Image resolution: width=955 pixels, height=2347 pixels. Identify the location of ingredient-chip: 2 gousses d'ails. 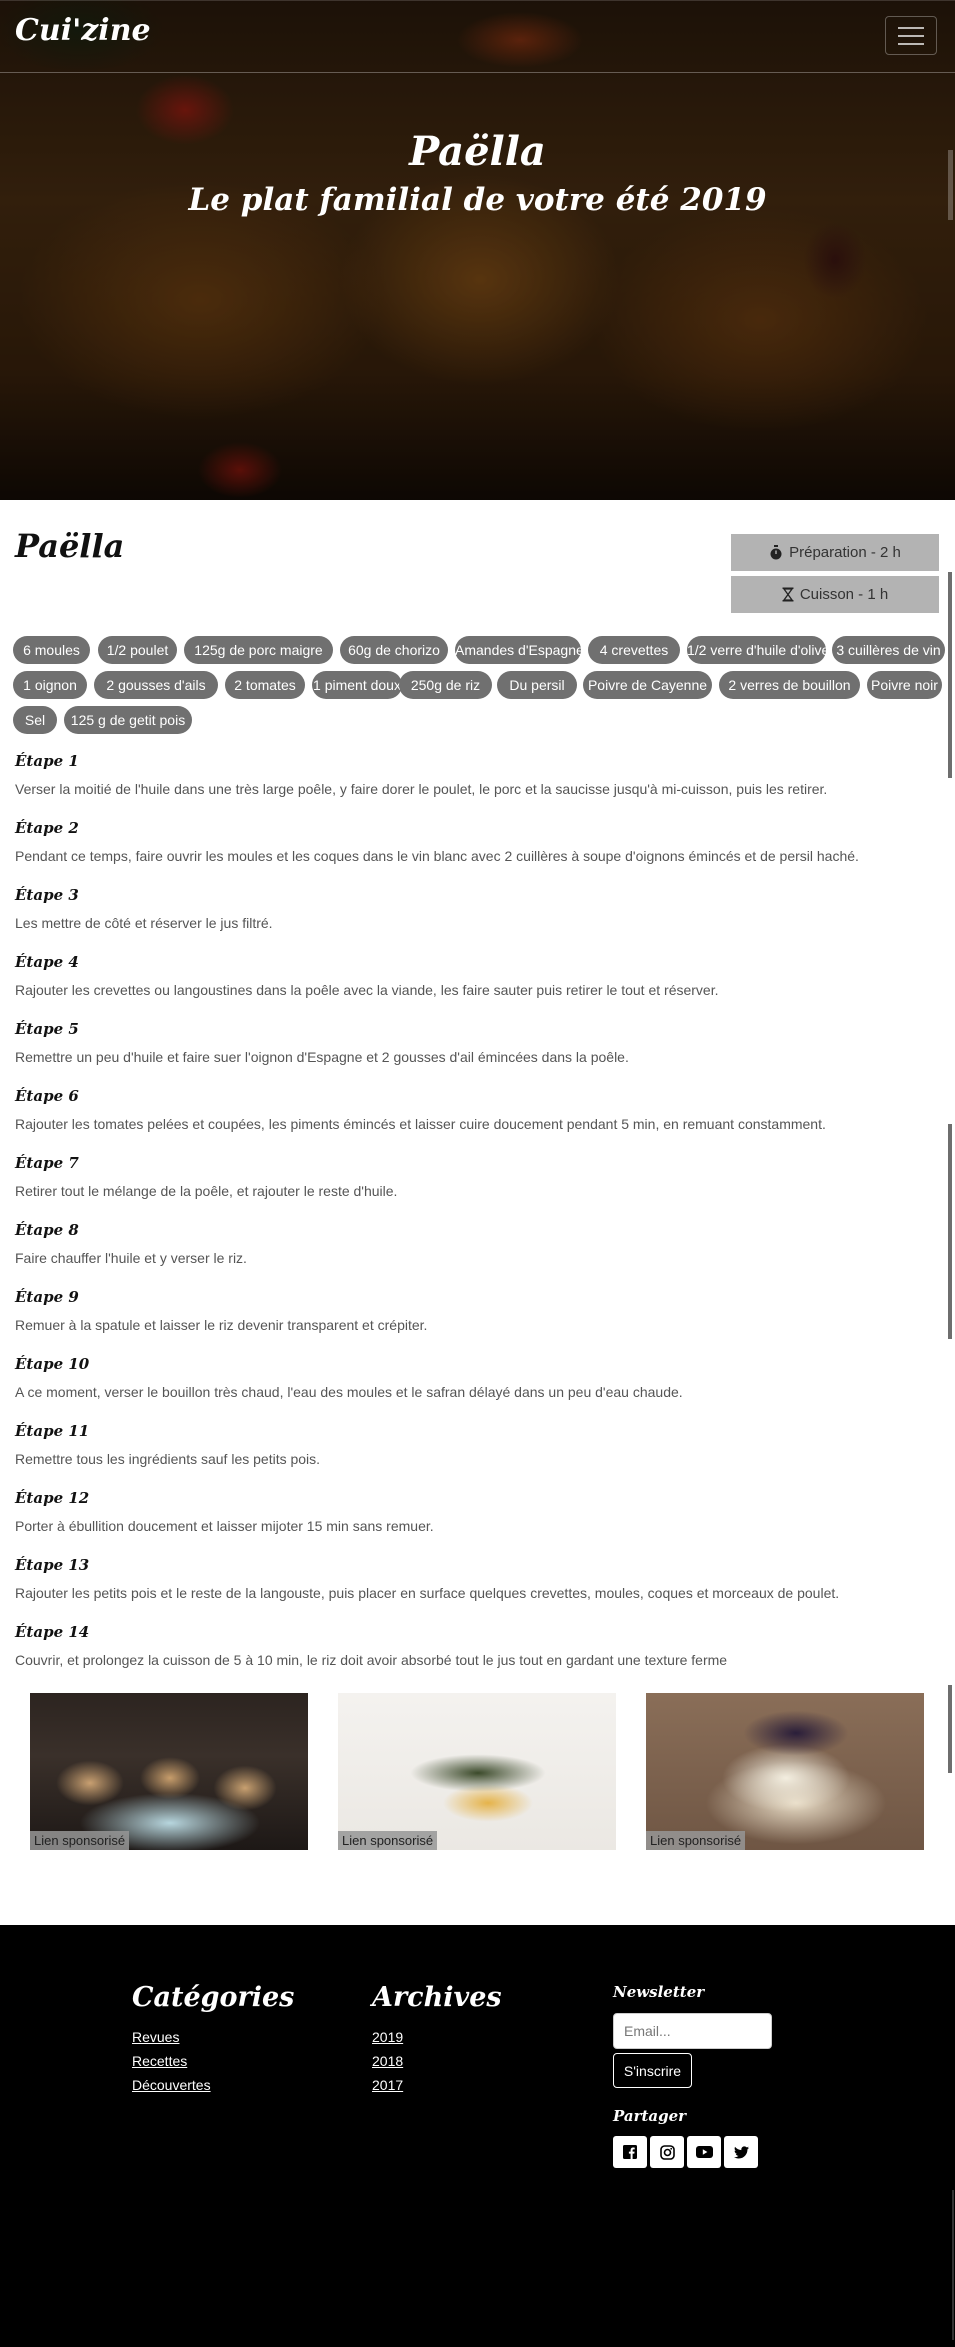
(156, 685).